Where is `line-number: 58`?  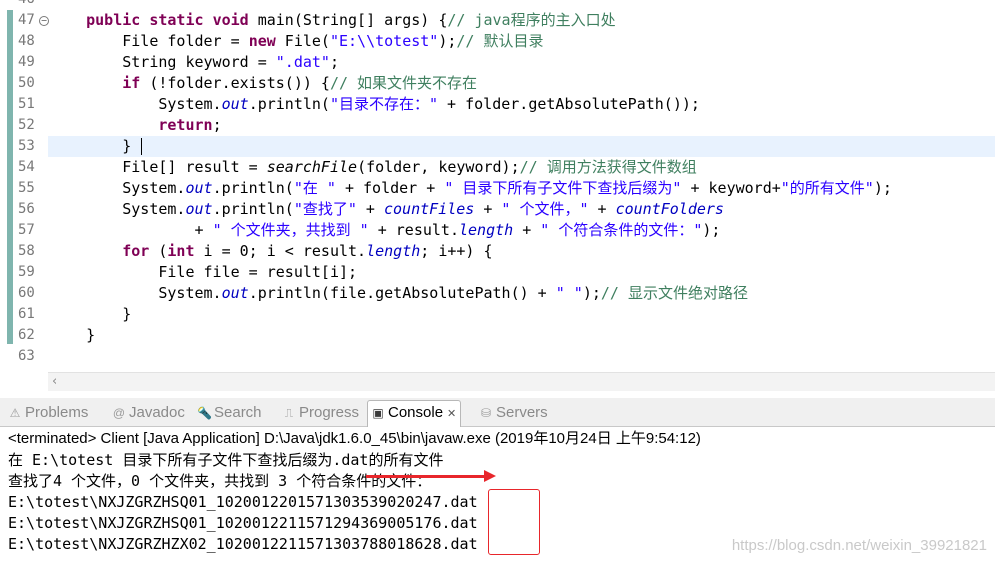
line-number: 58 is located at coordinates (26, 251).